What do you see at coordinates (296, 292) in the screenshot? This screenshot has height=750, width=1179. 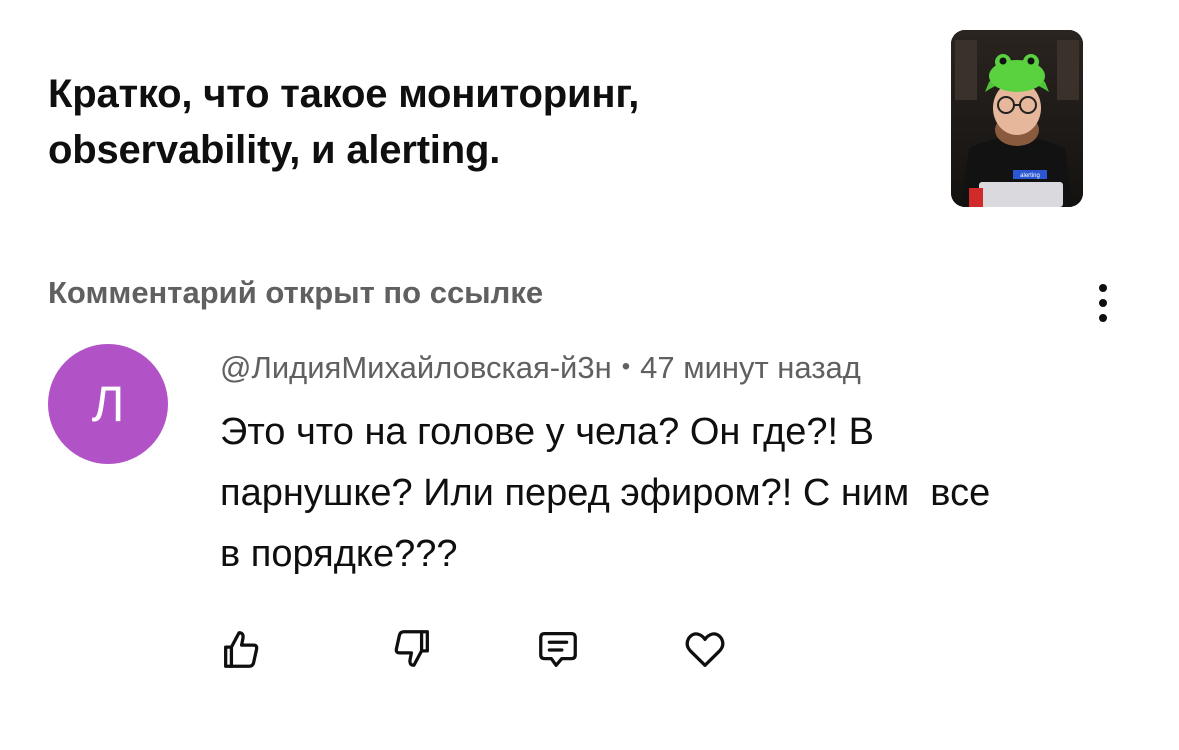 I see `comments-section-label: Комментарий открыт по ссылке` at bounding box center [296, 292].